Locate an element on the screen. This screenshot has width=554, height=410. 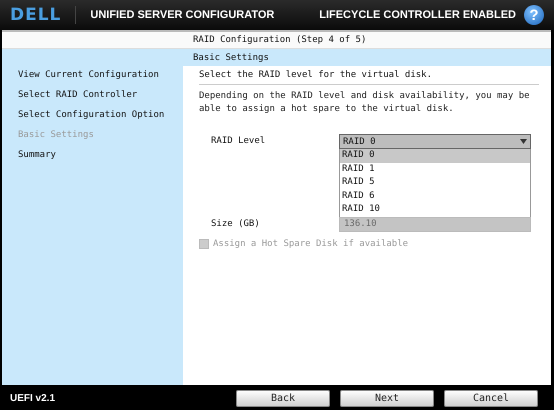
footer-button: Next is located at coordinates (387, 398).